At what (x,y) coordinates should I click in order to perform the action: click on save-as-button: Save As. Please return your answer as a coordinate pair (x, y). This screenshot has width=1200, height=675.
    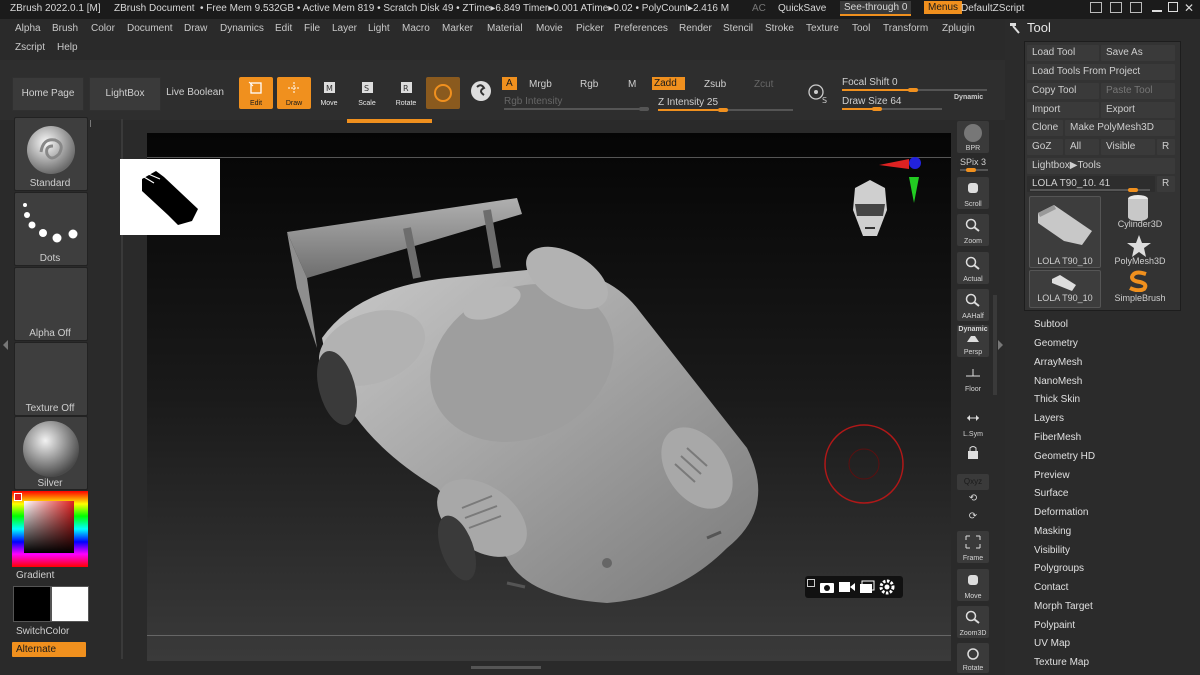
    Looking at the image, I should click on (1138, 53).